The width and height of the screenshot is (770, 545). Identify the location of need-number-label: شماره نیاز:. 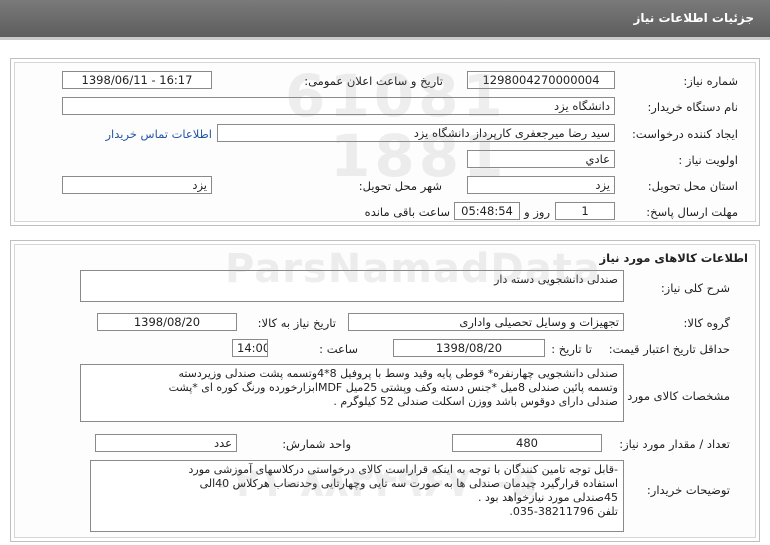
(710, 81).